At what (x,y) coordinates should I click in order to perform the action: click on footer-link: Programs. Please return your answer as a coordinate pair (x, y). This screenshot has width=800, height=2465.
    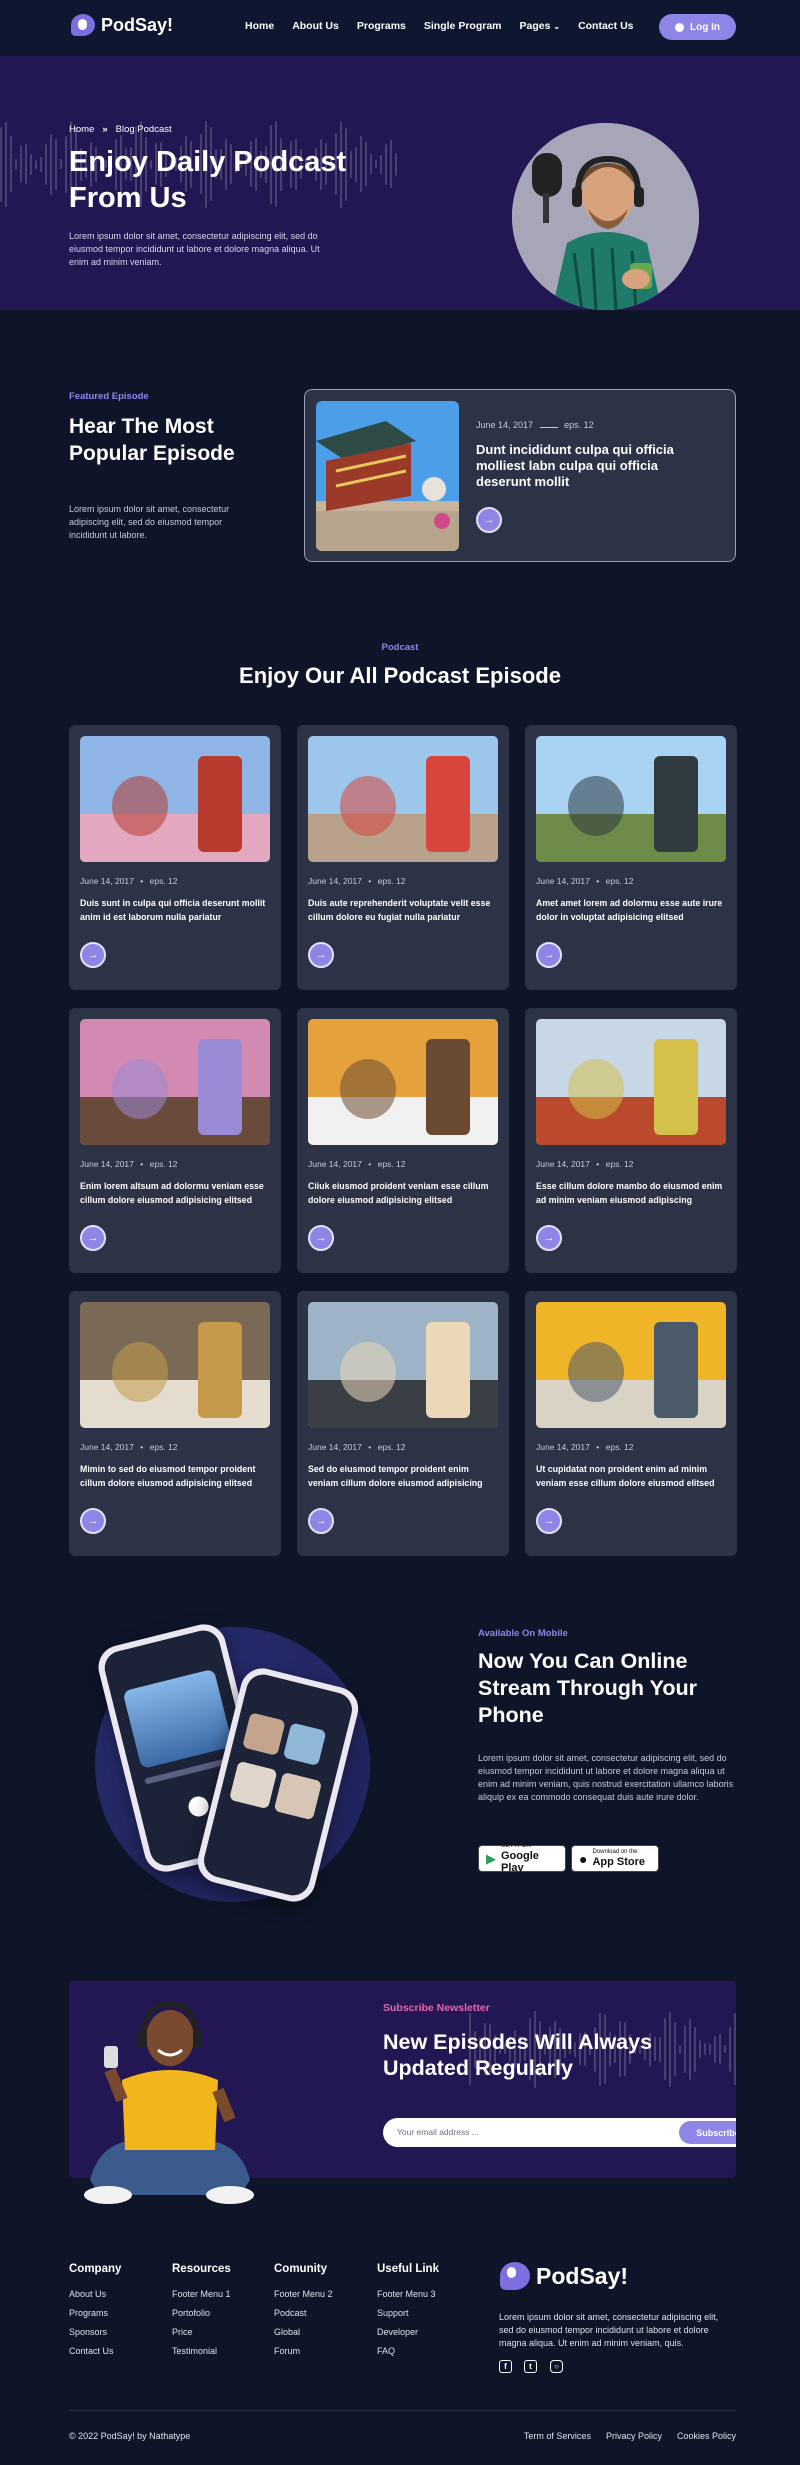
    Looking at the image, I should click on (95, 2313).